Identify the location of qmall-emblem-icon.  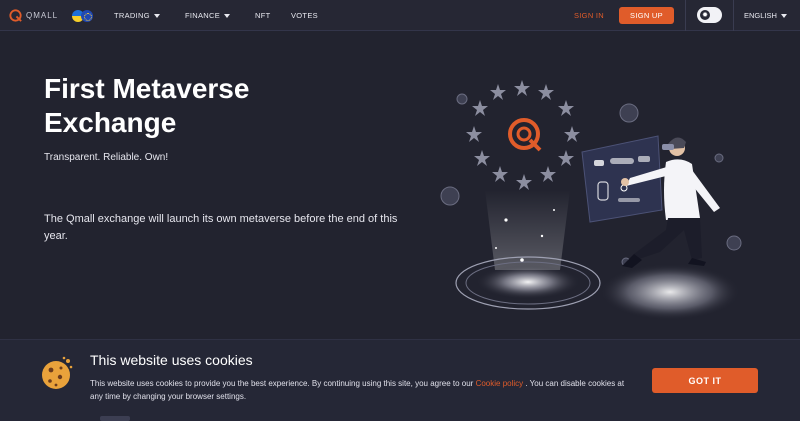
(525, 135).